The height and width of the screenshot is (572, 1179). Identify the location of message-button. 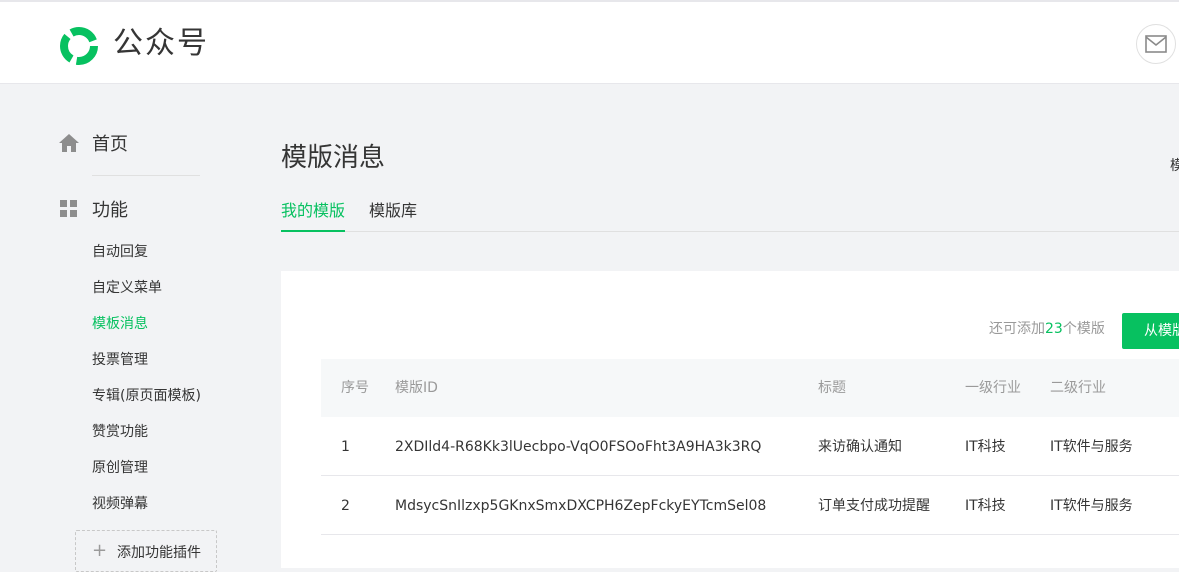
(1156, 44).